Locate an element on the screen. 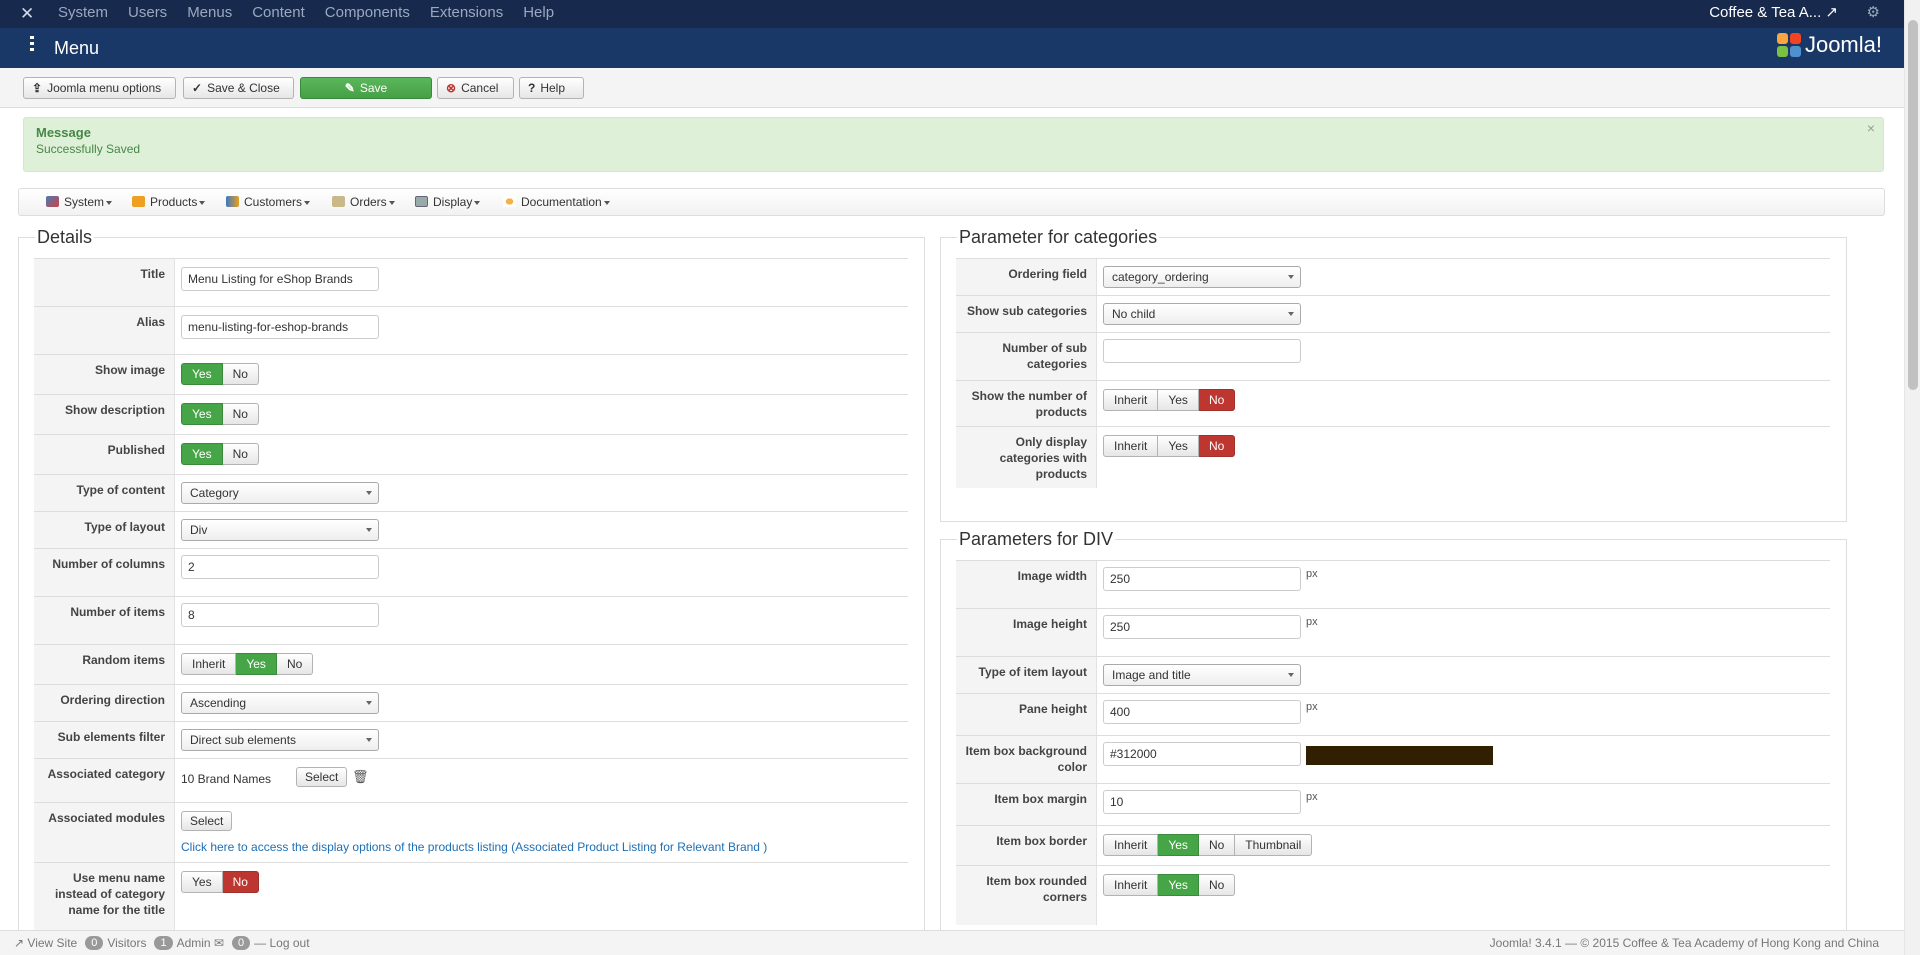 Image resolution: width=1920 pixels, height=955 pixels. component-menu-documentation: Documentation is located at coordinates (556, 202).